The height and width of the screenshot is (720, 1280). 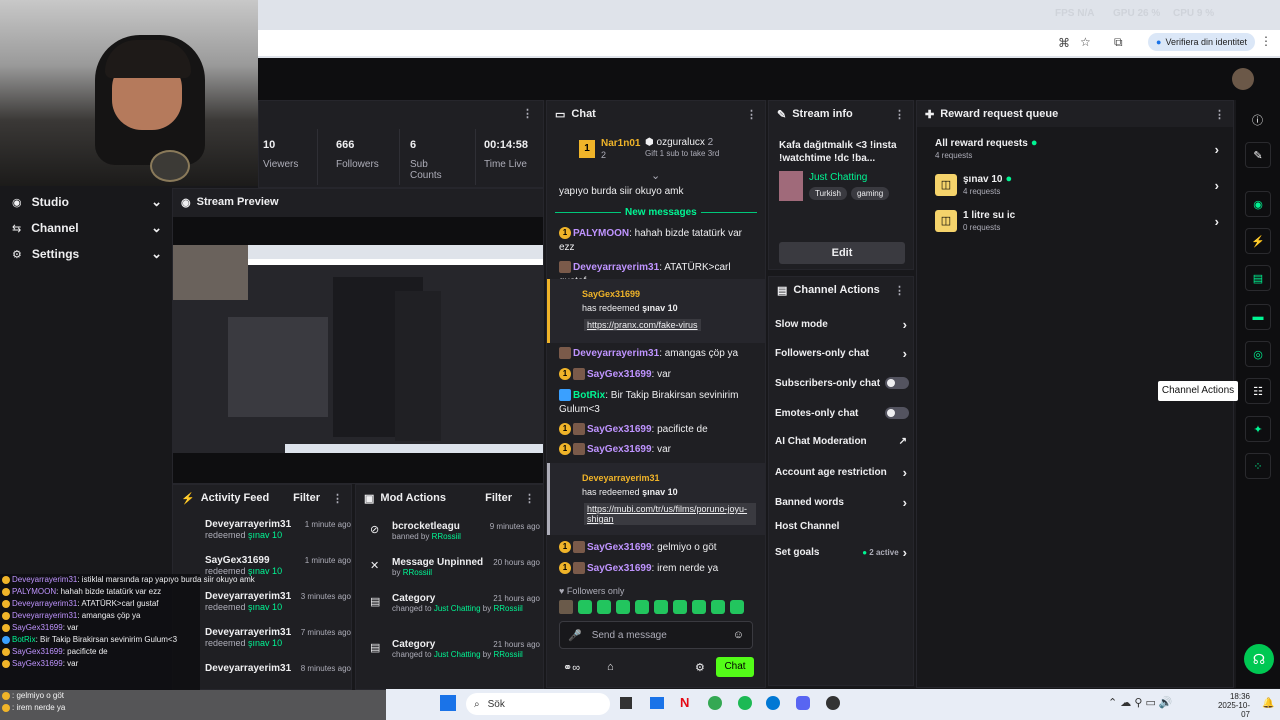 I want to click on explorer-icon, so click(x=657, y=703).